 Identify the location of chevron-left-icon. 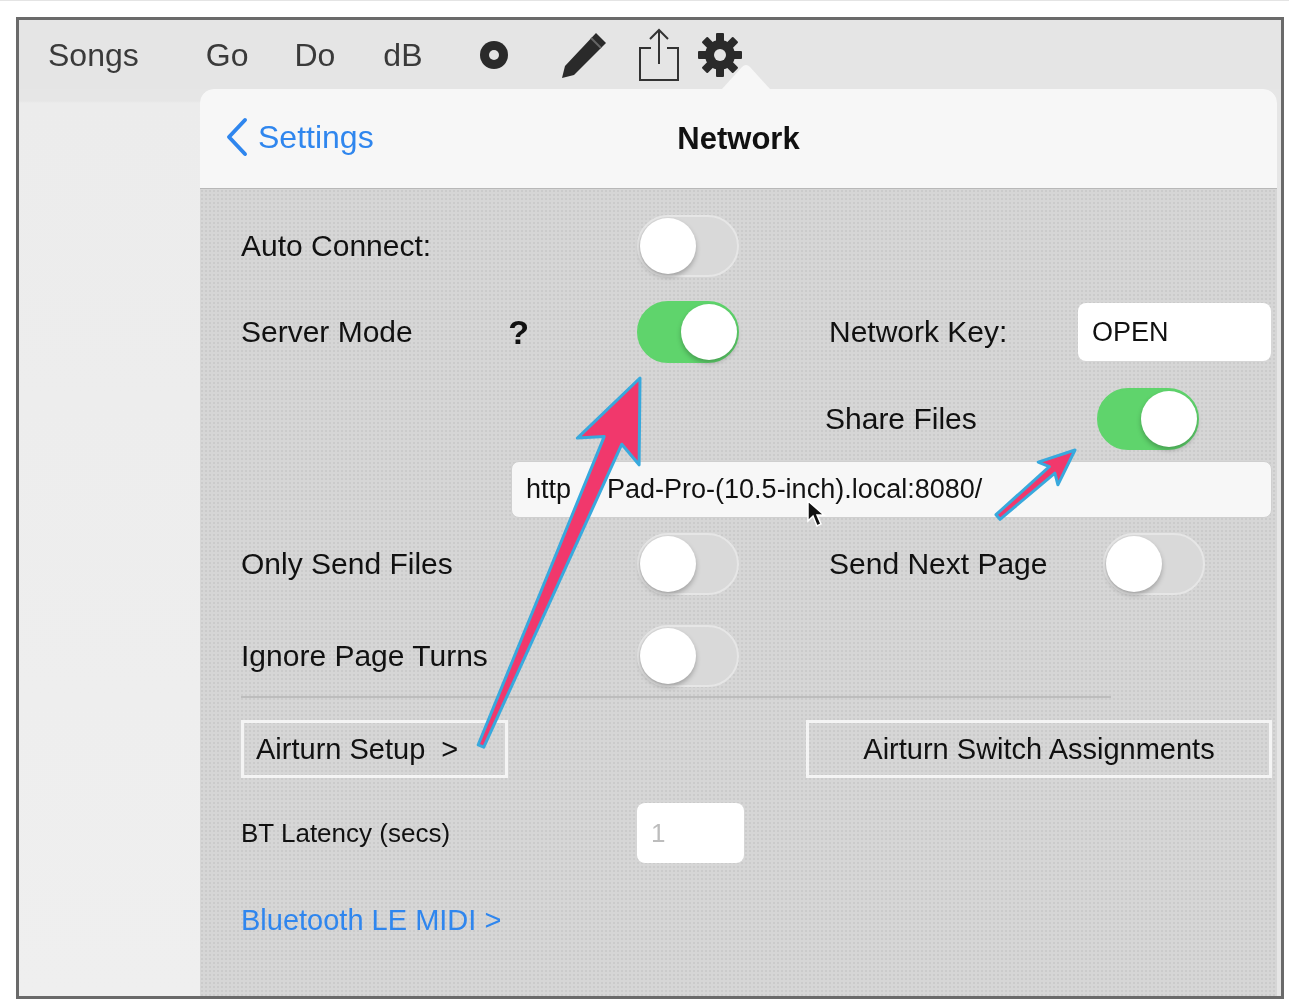
(237, 137).